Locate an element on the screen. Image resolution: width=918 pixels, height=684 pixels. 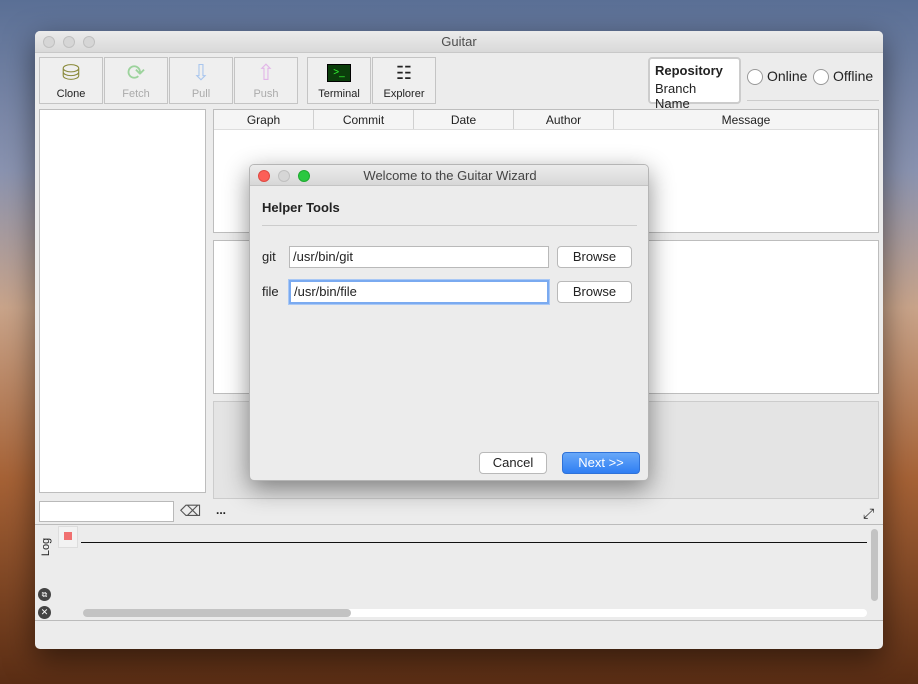
folder-list-icon: ☷ is located at coordinates (404, 72).